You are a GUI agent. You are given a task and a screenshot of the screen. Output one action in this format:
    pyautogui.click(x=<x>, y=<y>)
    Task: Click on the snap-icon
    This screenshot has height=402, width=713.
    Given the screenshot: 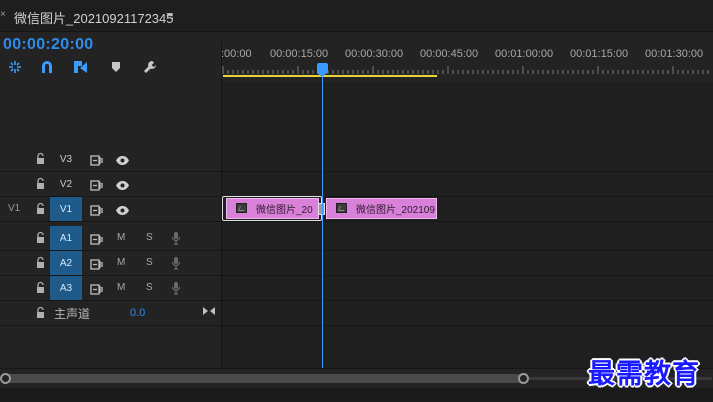 What is the action you would take?
    pyautogui.click(x=47, y=67)
    